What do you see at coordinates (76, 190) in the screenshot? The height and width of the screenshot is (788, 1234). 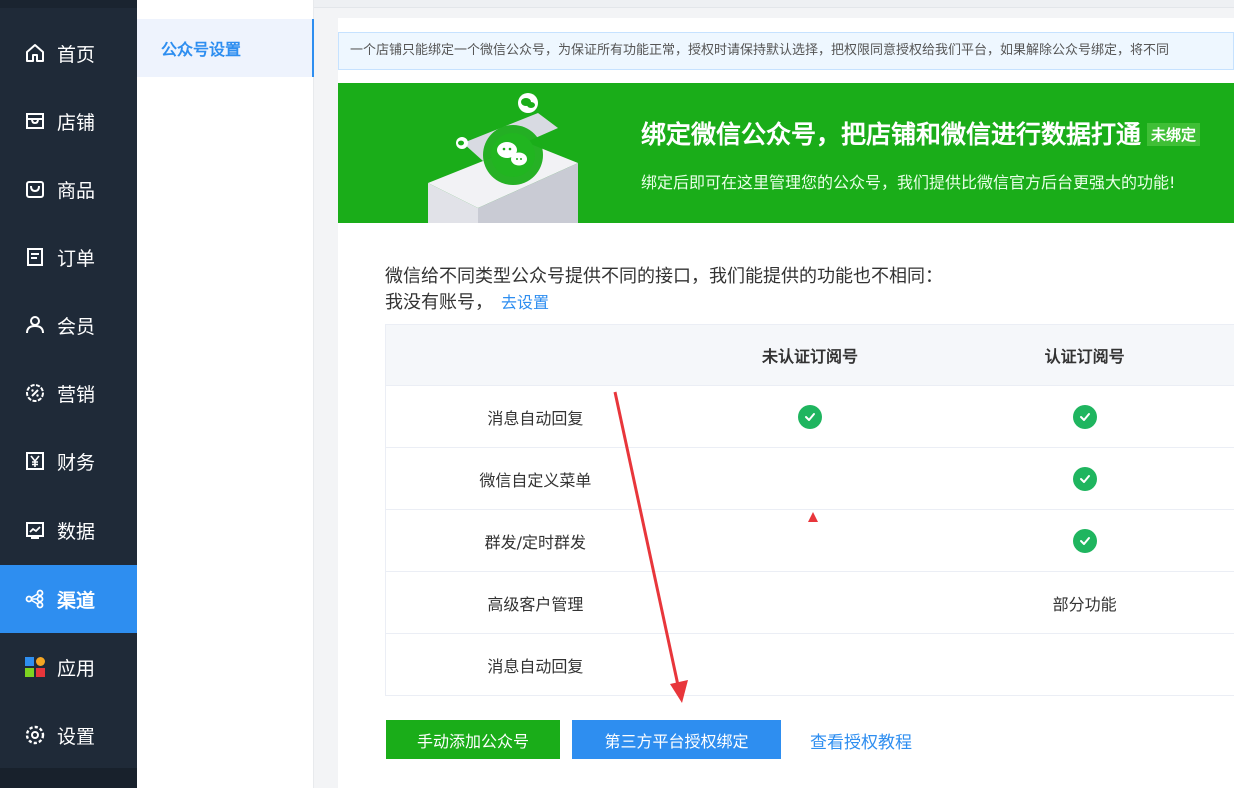 I see `nav-label: 商品` at bounding box center [76, 190].